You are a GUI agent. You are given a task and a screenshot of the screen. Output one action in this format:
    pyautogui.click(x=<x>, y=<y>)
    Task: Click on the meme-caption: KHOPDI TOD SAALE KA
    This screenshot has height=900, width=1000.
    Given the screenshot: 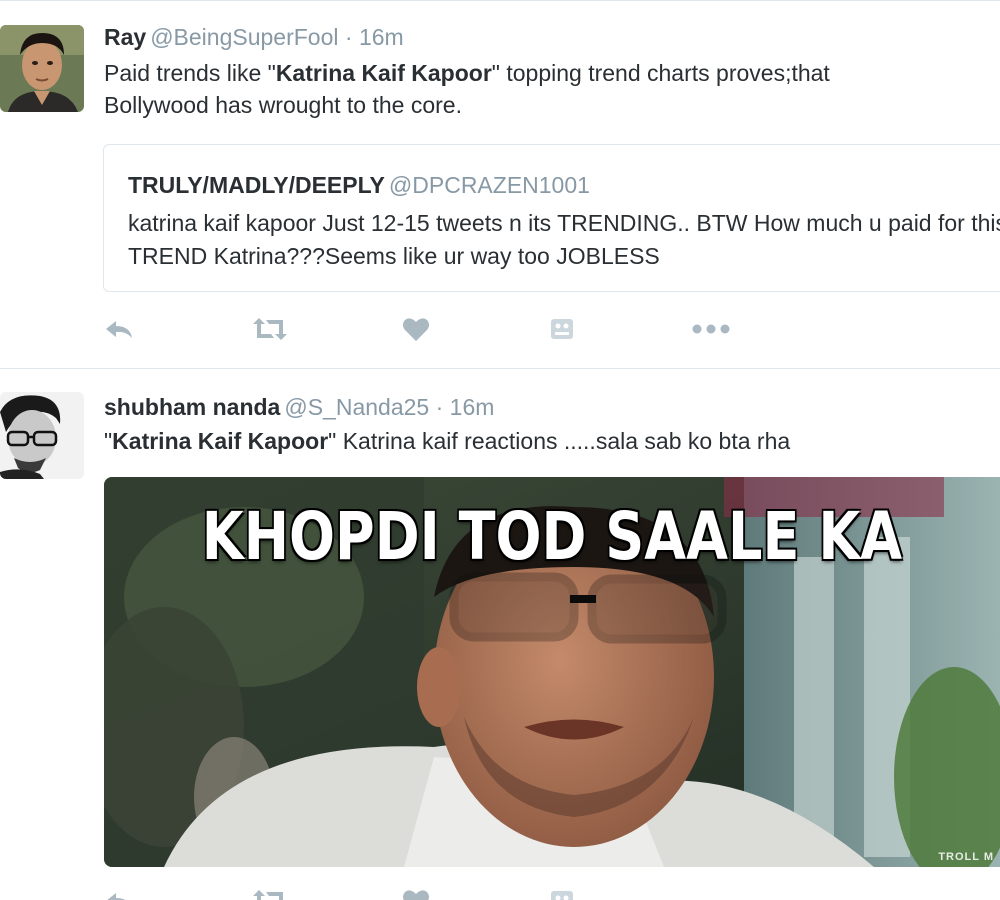 What is the action you would take?
    pyautogui.click(x=552, y=536)
    